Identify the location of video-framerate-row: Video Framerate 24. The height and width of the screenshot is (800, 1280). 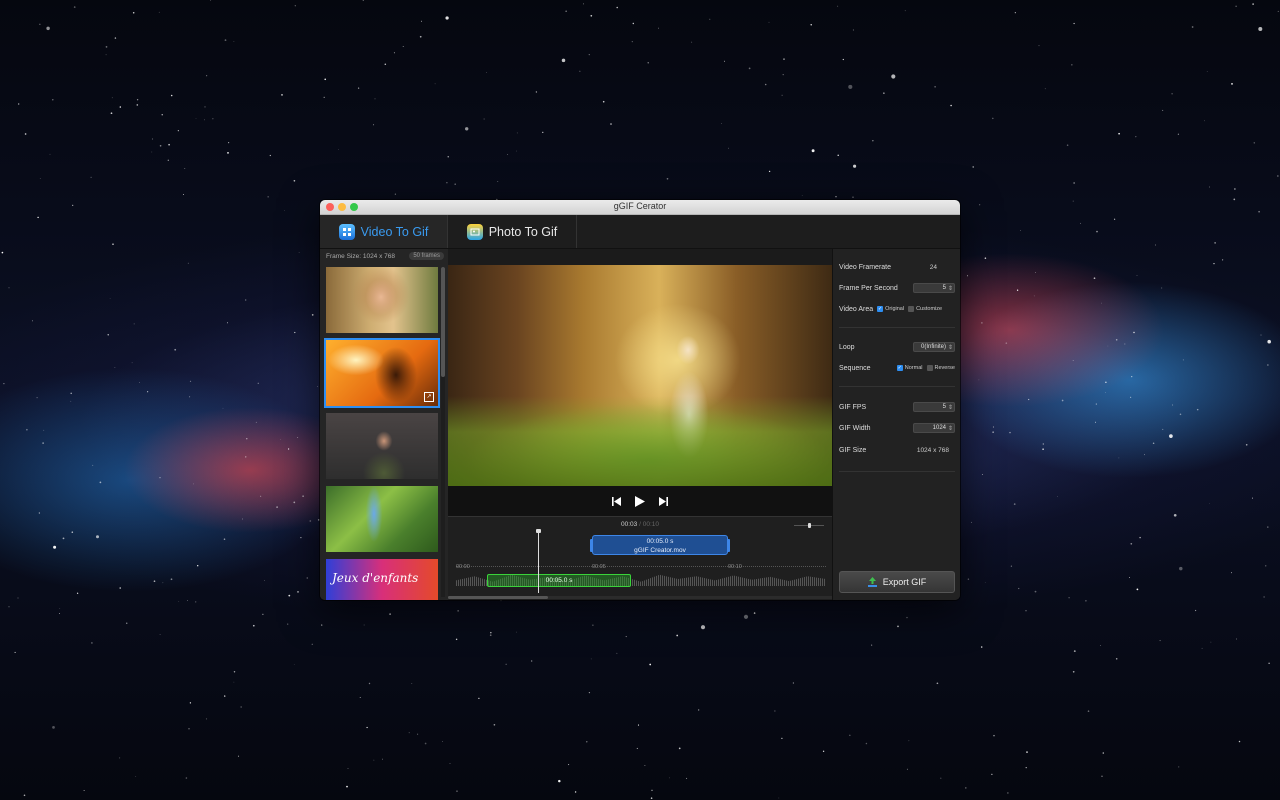
(897, 267).